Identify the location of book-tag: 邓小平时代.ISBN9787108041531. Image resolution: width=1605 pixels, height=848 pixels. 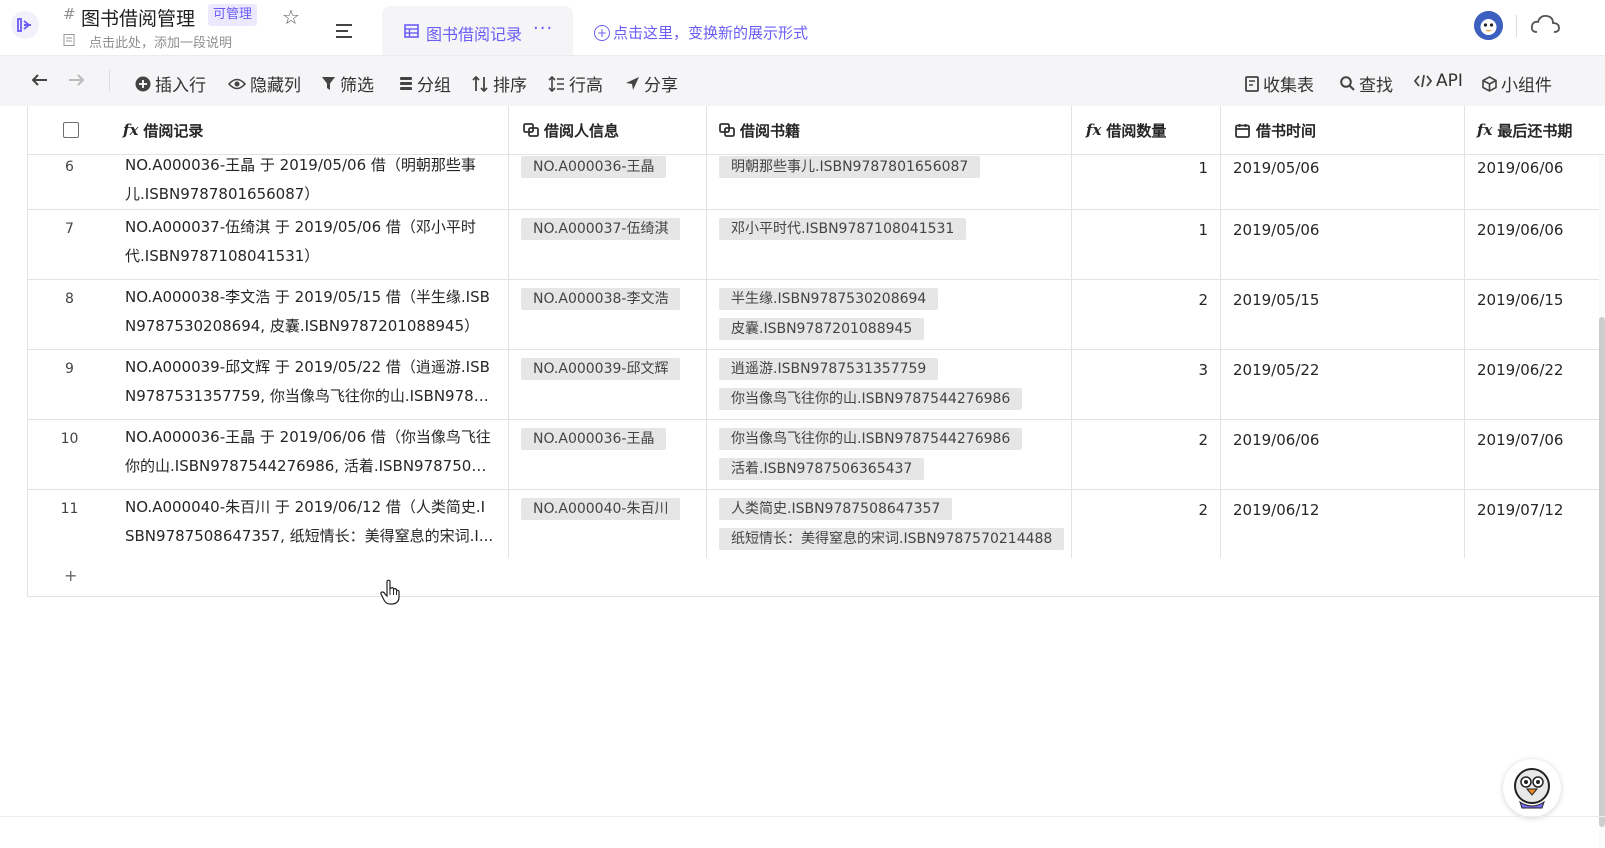
(843, 229).